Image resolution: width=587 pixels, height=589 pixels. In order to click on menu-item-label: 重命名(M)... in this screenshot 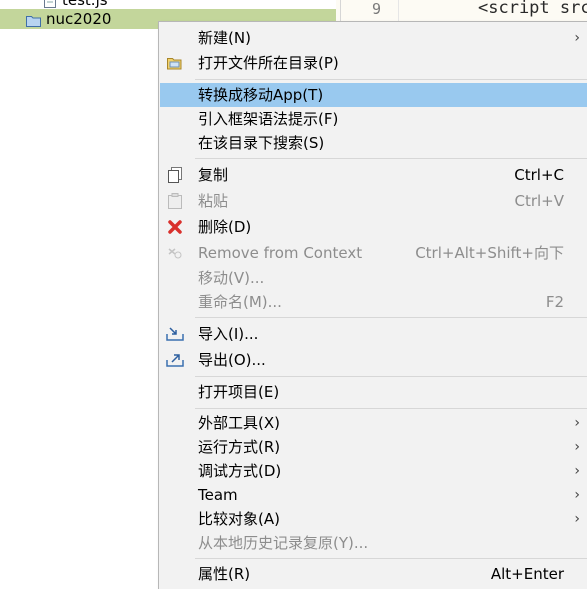, I will do `click(240, 302)`.